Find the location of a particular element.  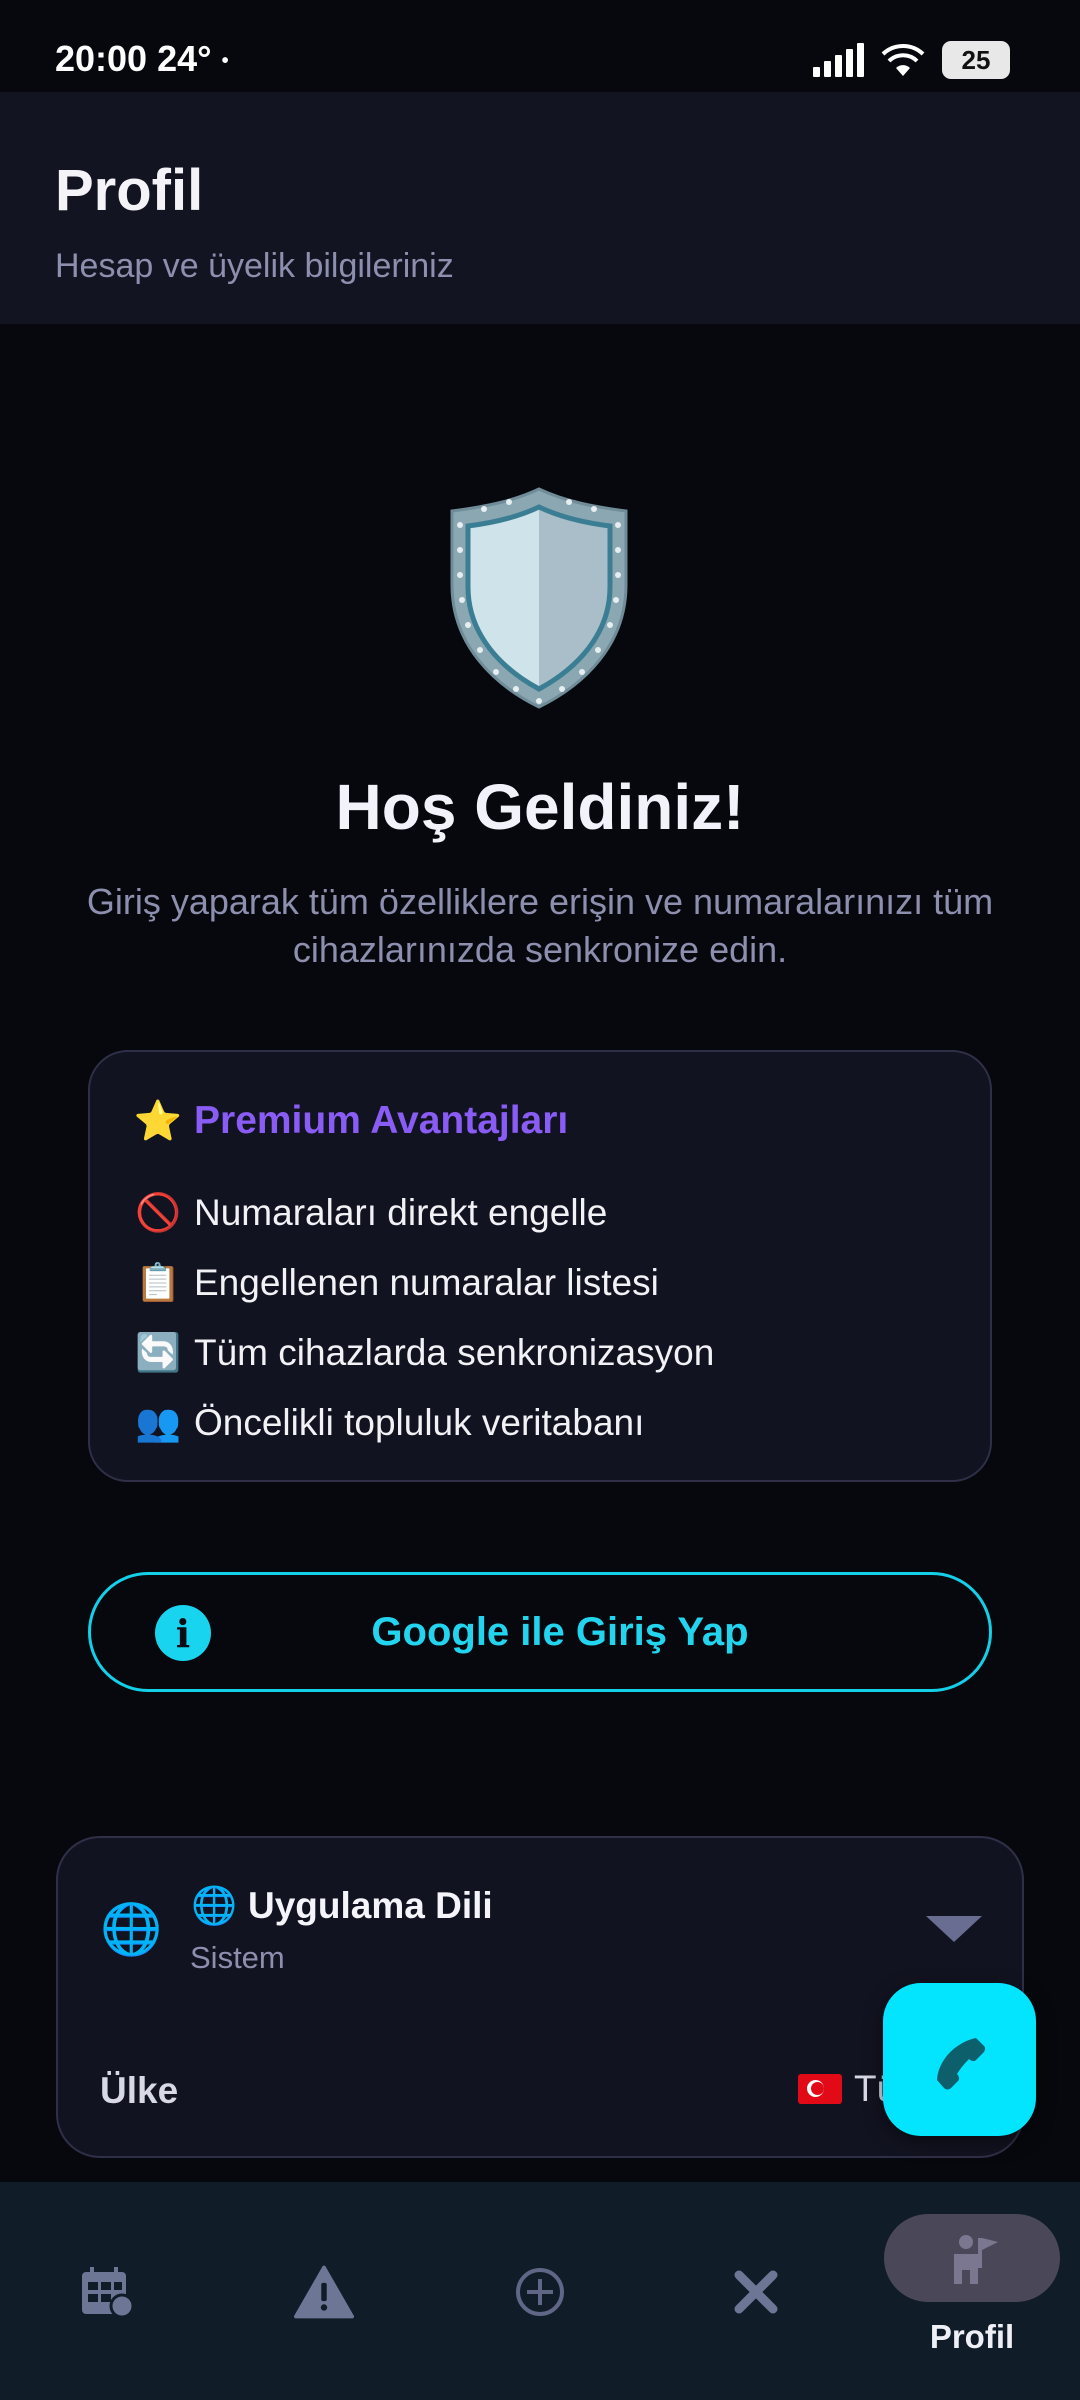

sync-icon: 🔄 is located at coordinates (158, 1352).